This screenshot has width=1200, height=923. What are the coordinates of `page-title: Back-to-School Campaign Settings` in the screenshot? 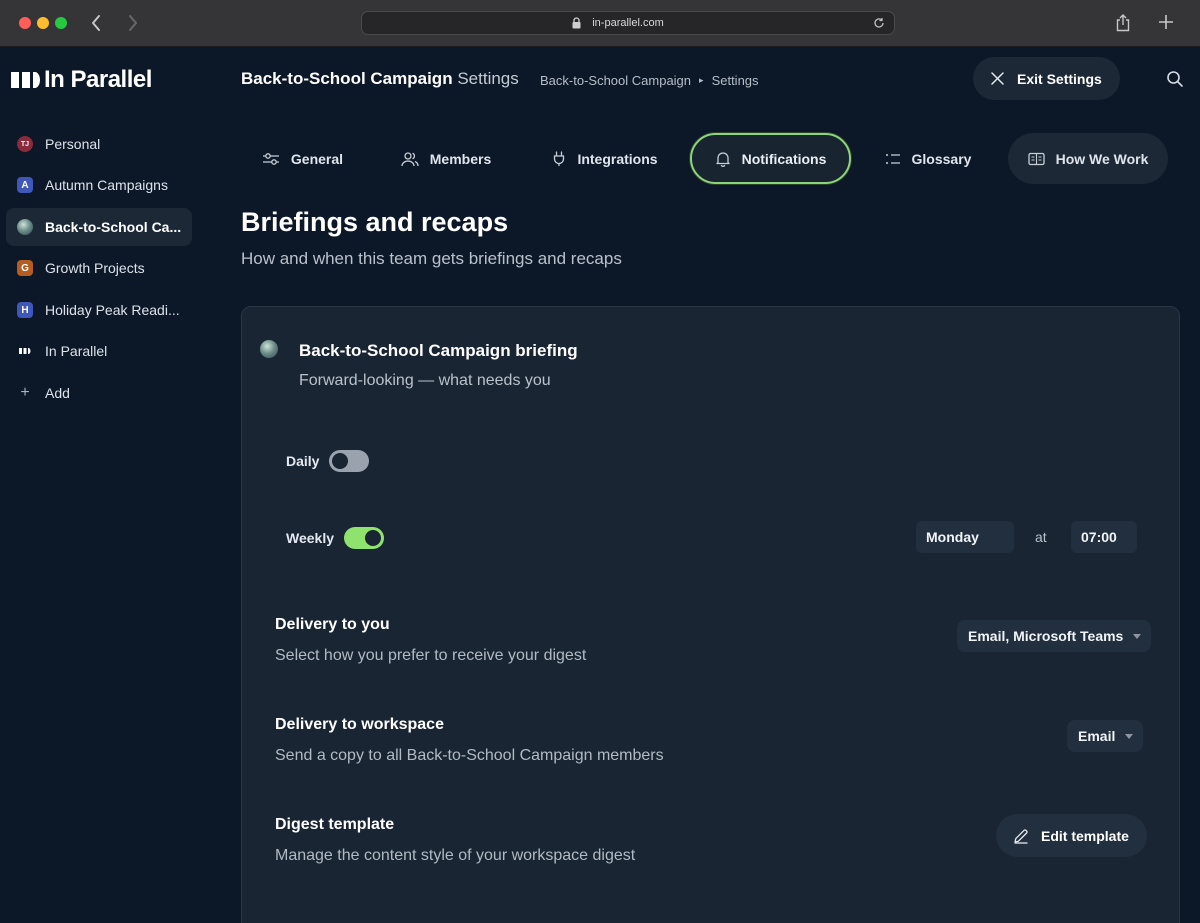 It's located at (380, 79).